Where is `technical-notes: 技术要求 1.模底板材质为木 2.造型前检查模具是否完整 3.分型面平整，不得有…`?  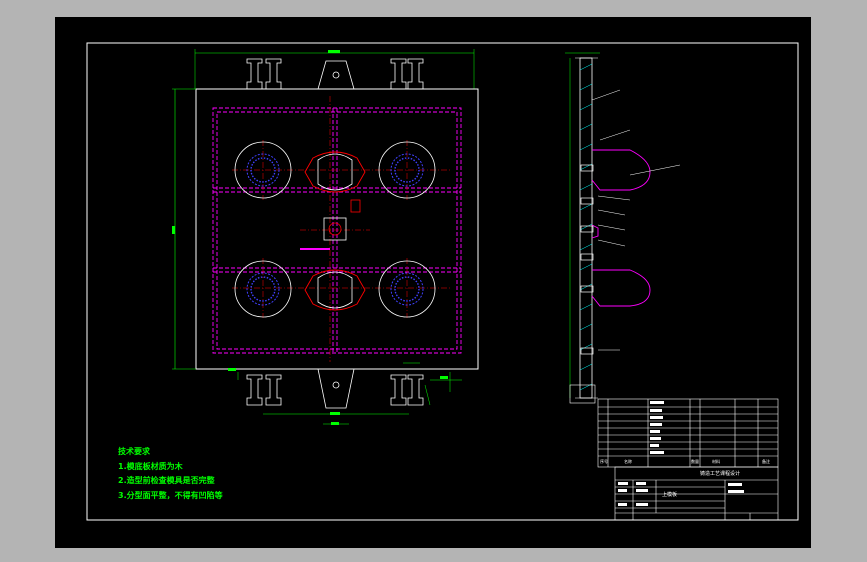 technical-notes: 技术要求 1.模底板材质为木 2.造型前检查模具是否完整 3.分型面平整，不得有… is located at coordinates (170, 474).